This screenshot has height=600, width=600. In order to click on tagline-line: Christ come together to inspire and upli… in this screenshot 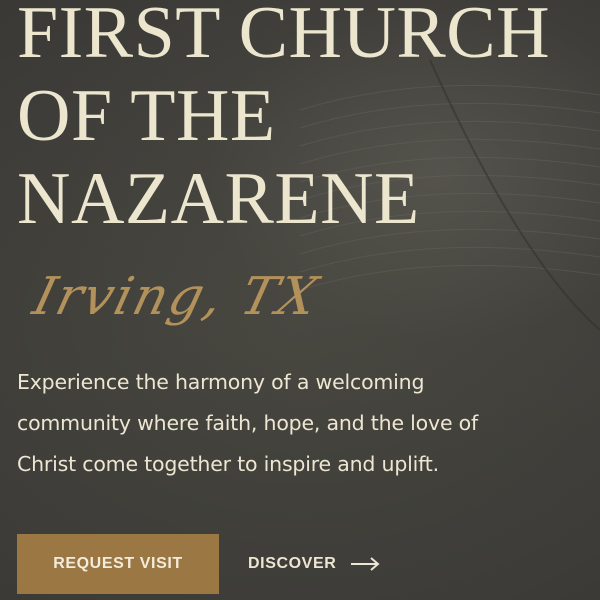, I will do `click(228, 464)`.